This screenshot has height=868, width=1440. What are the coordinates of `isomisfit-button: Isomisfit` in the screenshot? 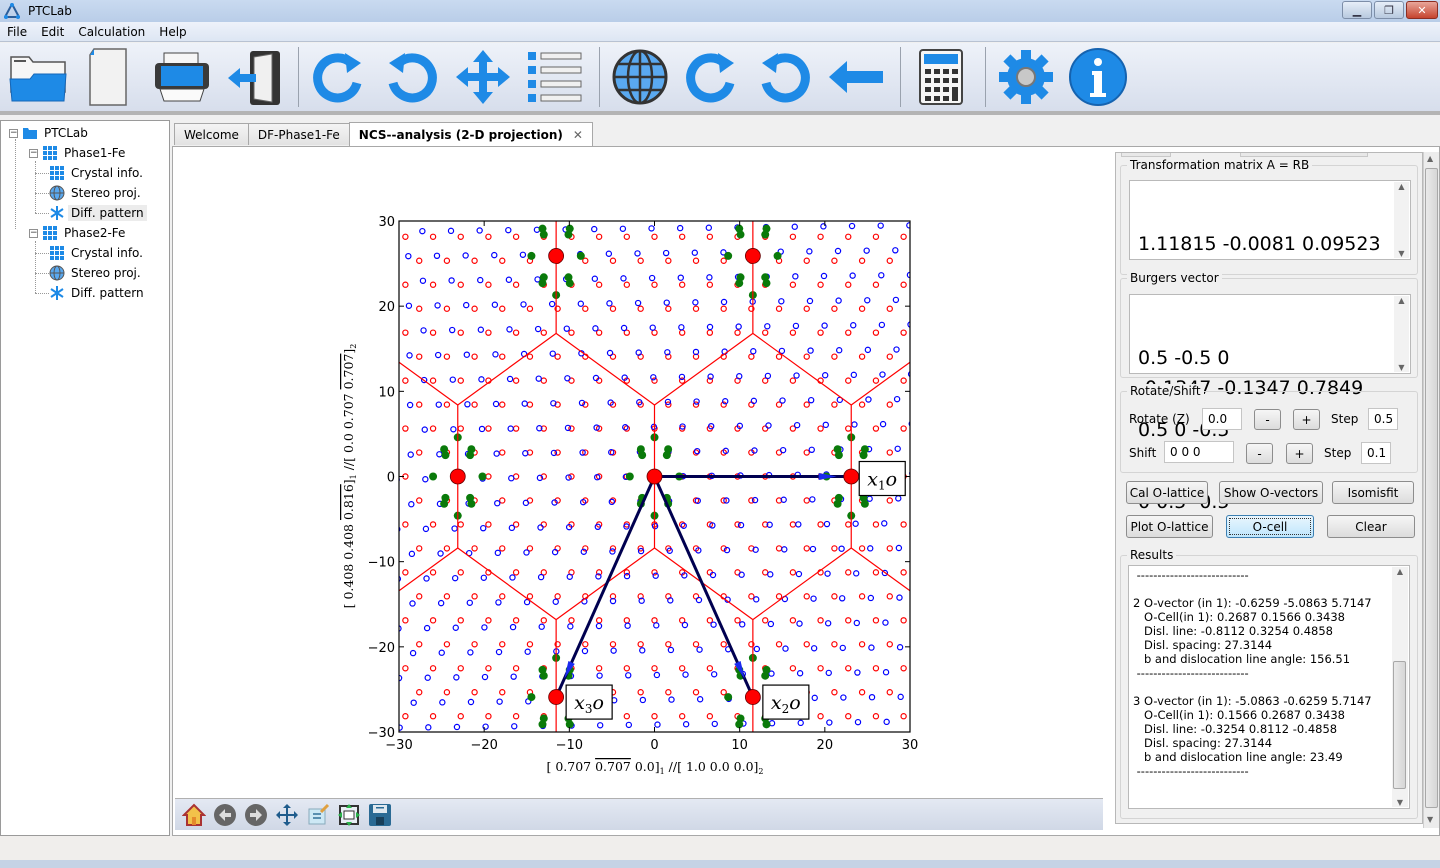 It's located at (1373, 492).